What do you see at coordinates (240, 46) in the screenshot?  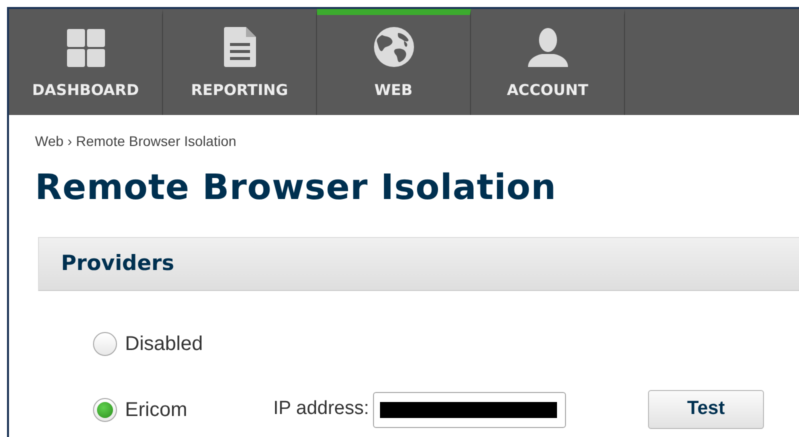 I see `document-icon` at bounding box center [240, 46].